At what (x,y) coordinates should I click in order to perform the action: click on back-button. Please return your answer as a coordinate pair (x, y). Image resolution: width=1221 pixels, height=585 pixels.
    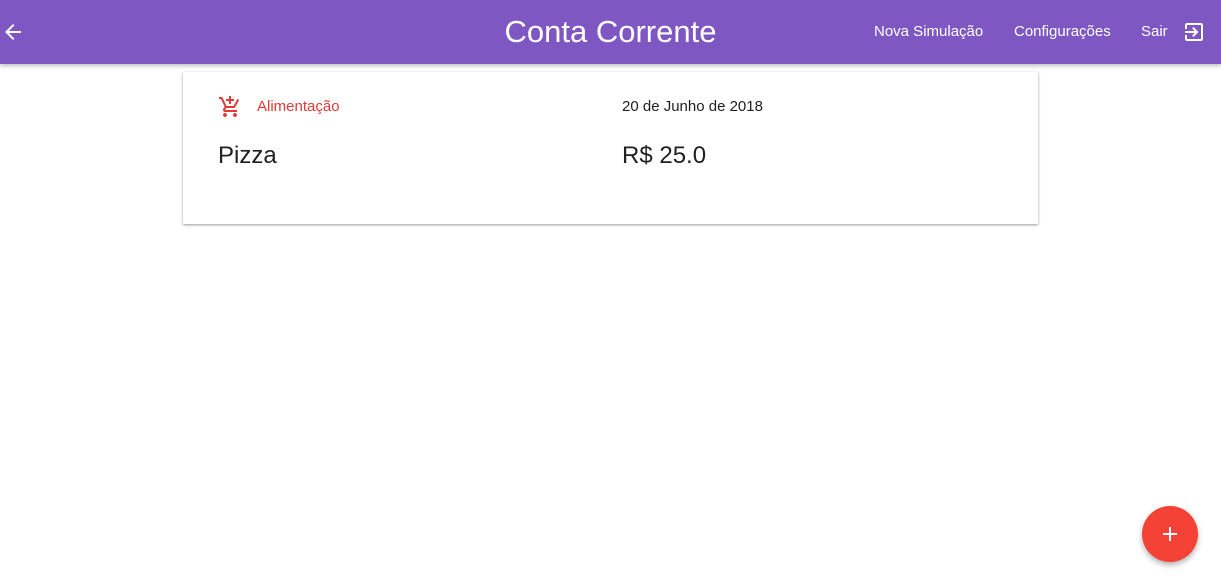
    Looking at the image, I should click on (13, 32).